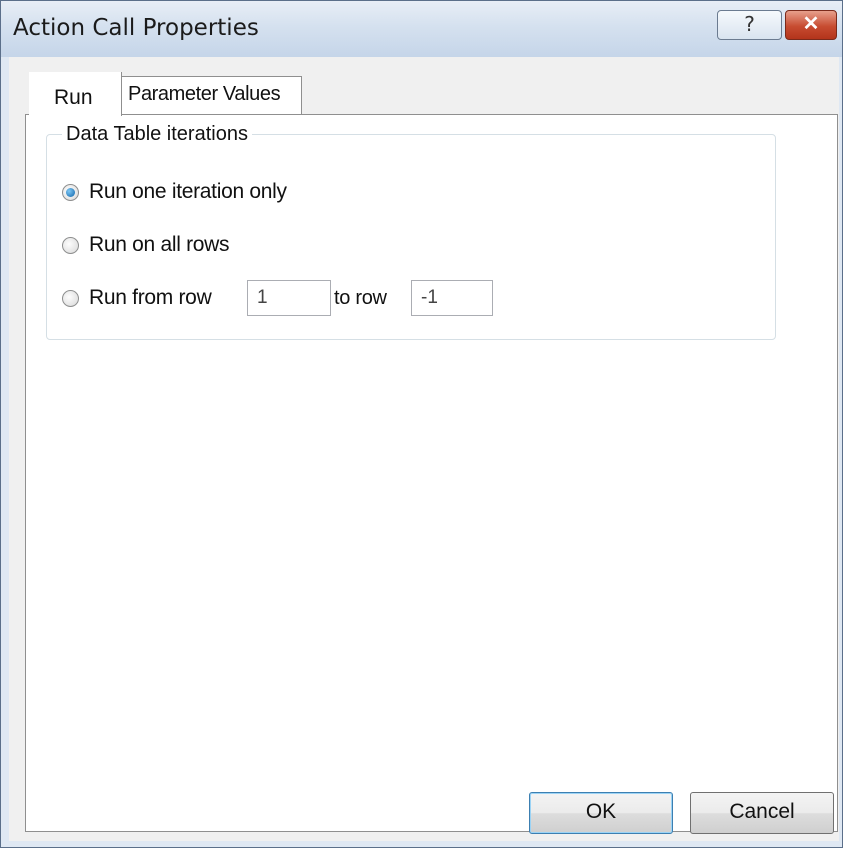 This screenshot has width=843, height=848. I want to click on help-button: ?, so click(749, 25).